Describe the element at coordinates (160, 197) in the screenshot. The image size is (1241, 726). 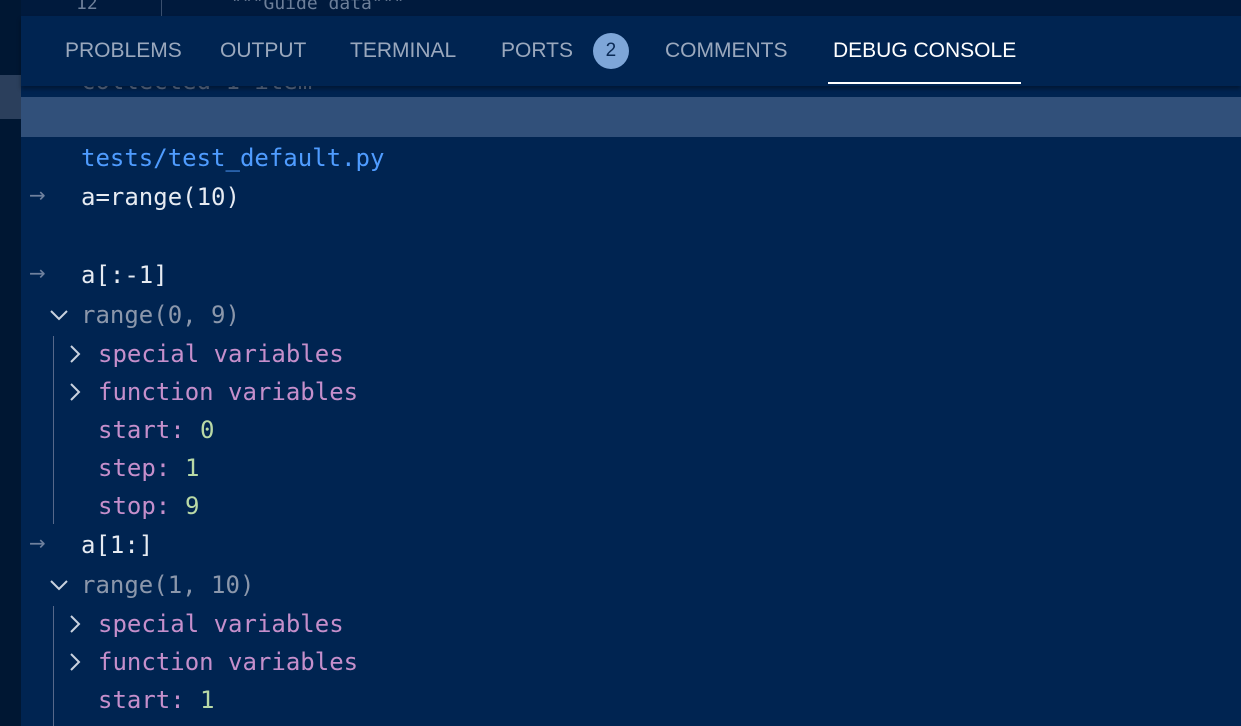
I see `input-expression: a=range(10)` at that location.